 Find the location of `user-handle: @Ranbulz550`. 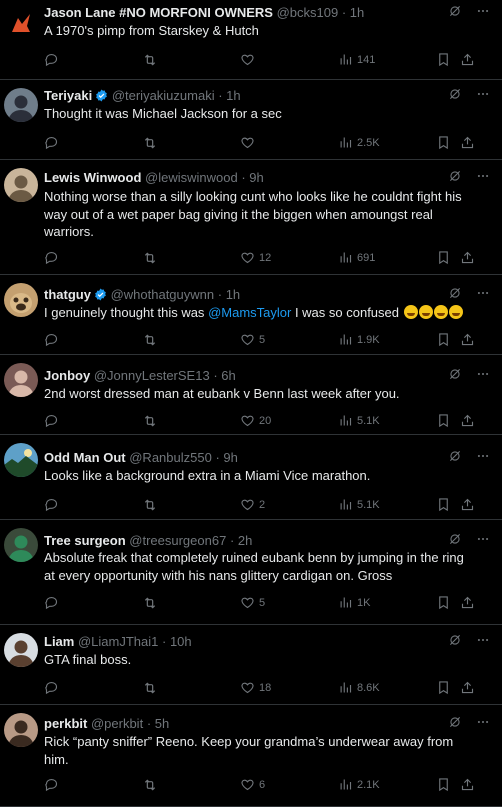

user-handle: @Ranbulz550 is located at coordinates (170, 457).